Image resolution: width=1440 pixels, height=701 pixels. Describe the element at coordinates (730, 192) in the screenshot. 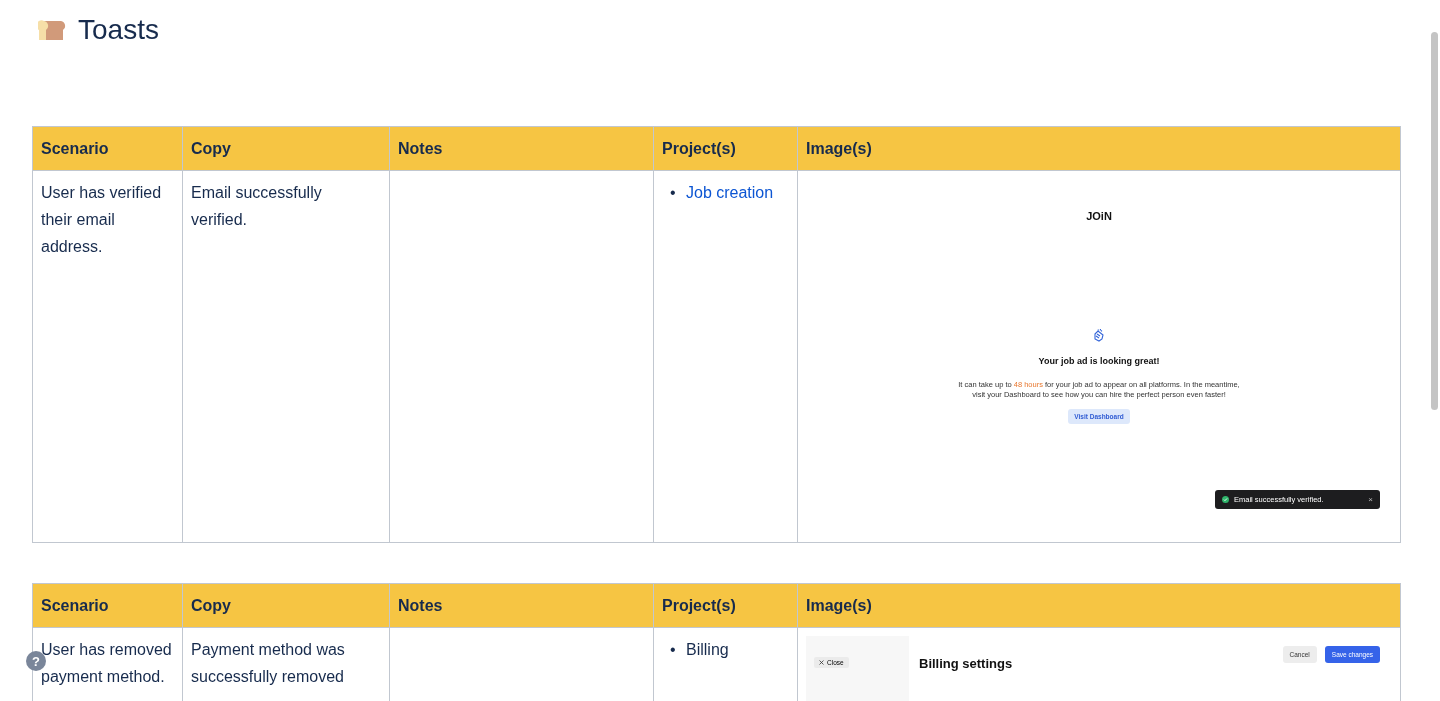

I see `project-link: Job creation` at that location.